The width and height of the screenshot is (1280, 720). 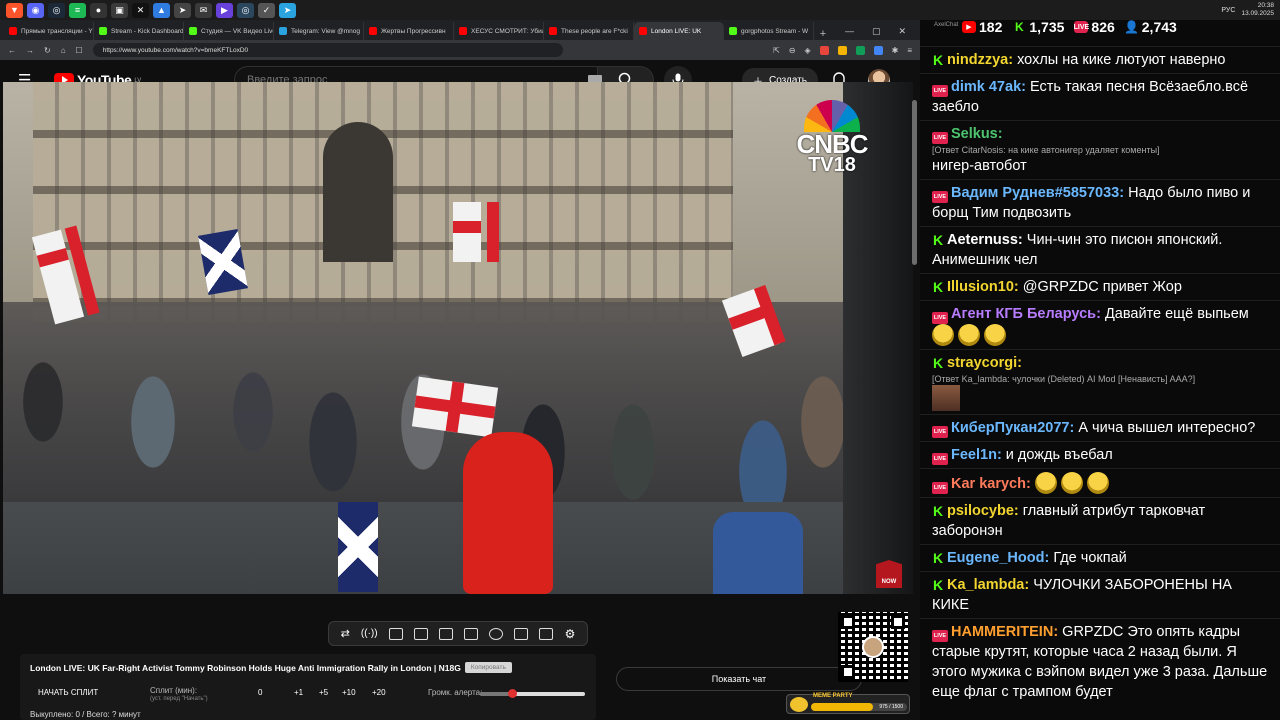 What do you see at coordinates (739, 679) in the screenshot?
I see `show-chat-button: Показать чат` at bounding box center [739, 679].